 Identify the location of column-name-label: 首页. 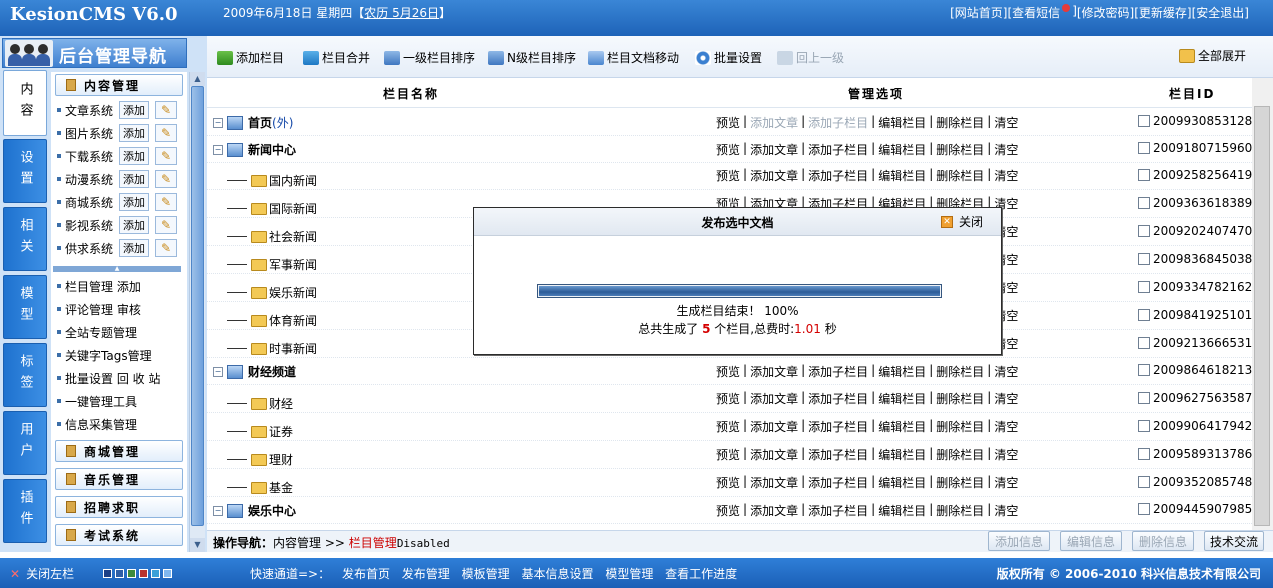
(260, 122).